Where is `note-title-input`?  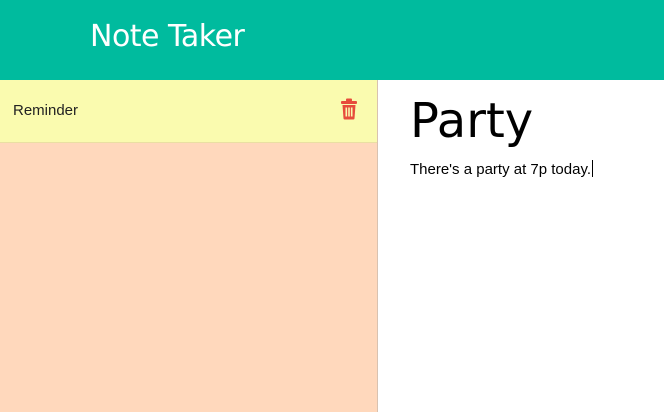
note-title-input is located at coordinates (535, 121).